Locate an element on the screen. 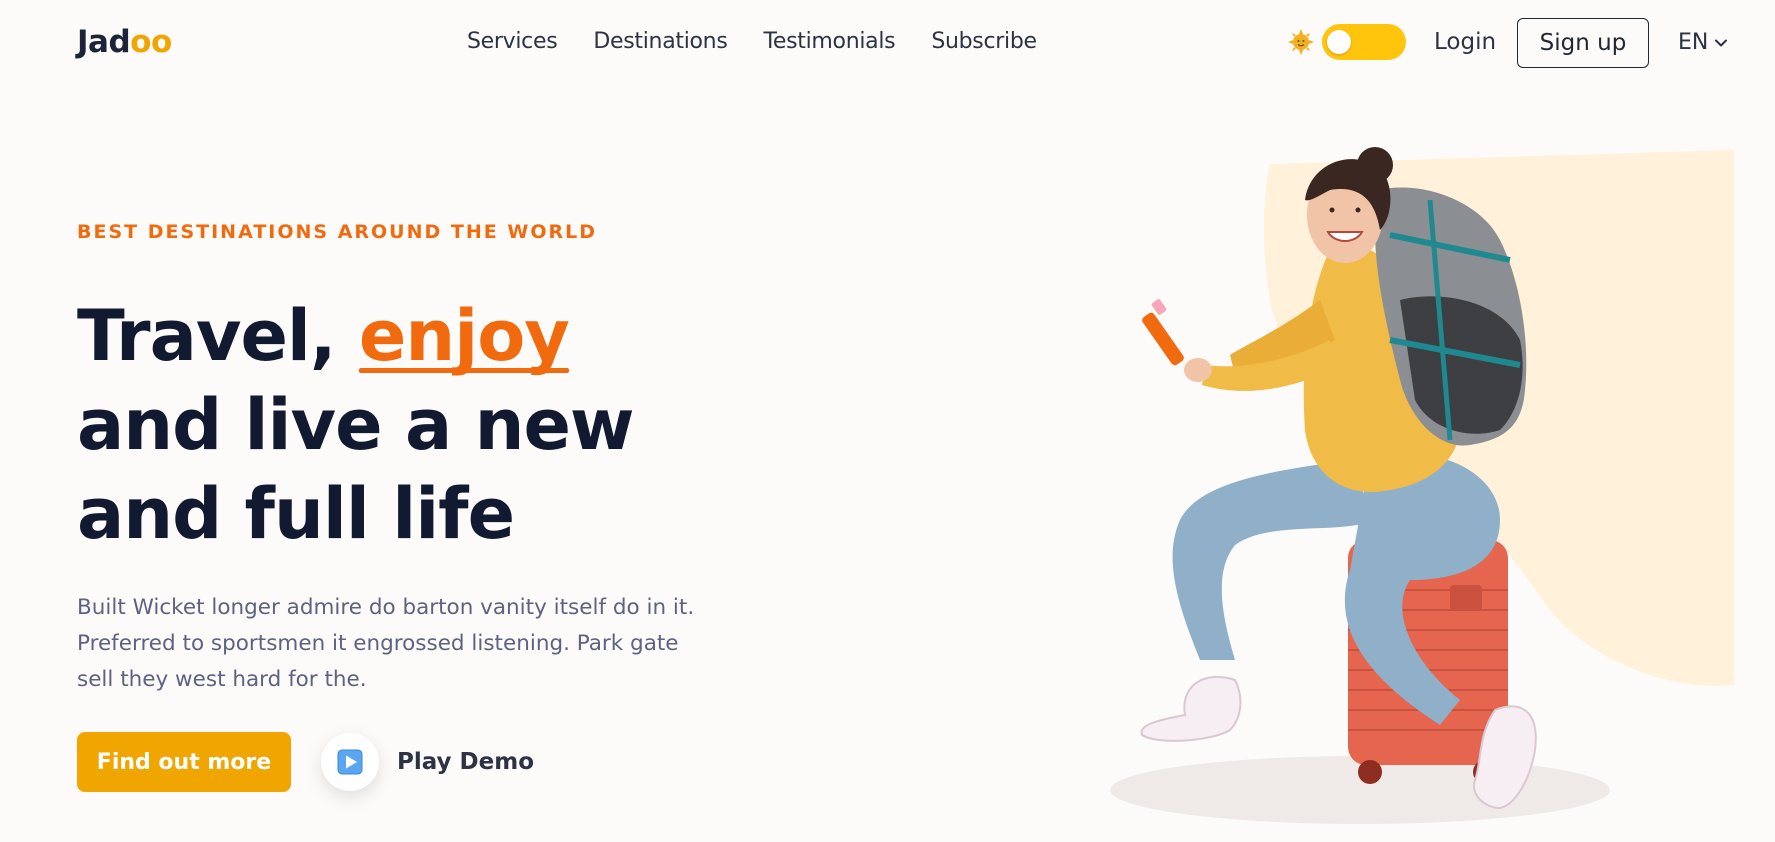 This screenshot has width=1775, height=842. theme-switcher is located at coordinates (1347, 42).